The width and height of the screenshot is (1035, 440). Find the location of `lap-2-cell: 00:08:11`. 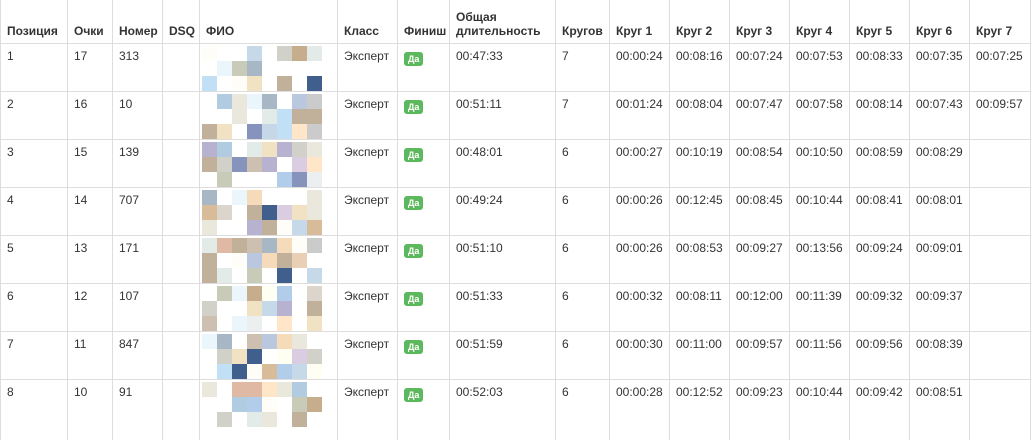

lap-2-cell: 00:08:11 is located at coordinates (700, 308).